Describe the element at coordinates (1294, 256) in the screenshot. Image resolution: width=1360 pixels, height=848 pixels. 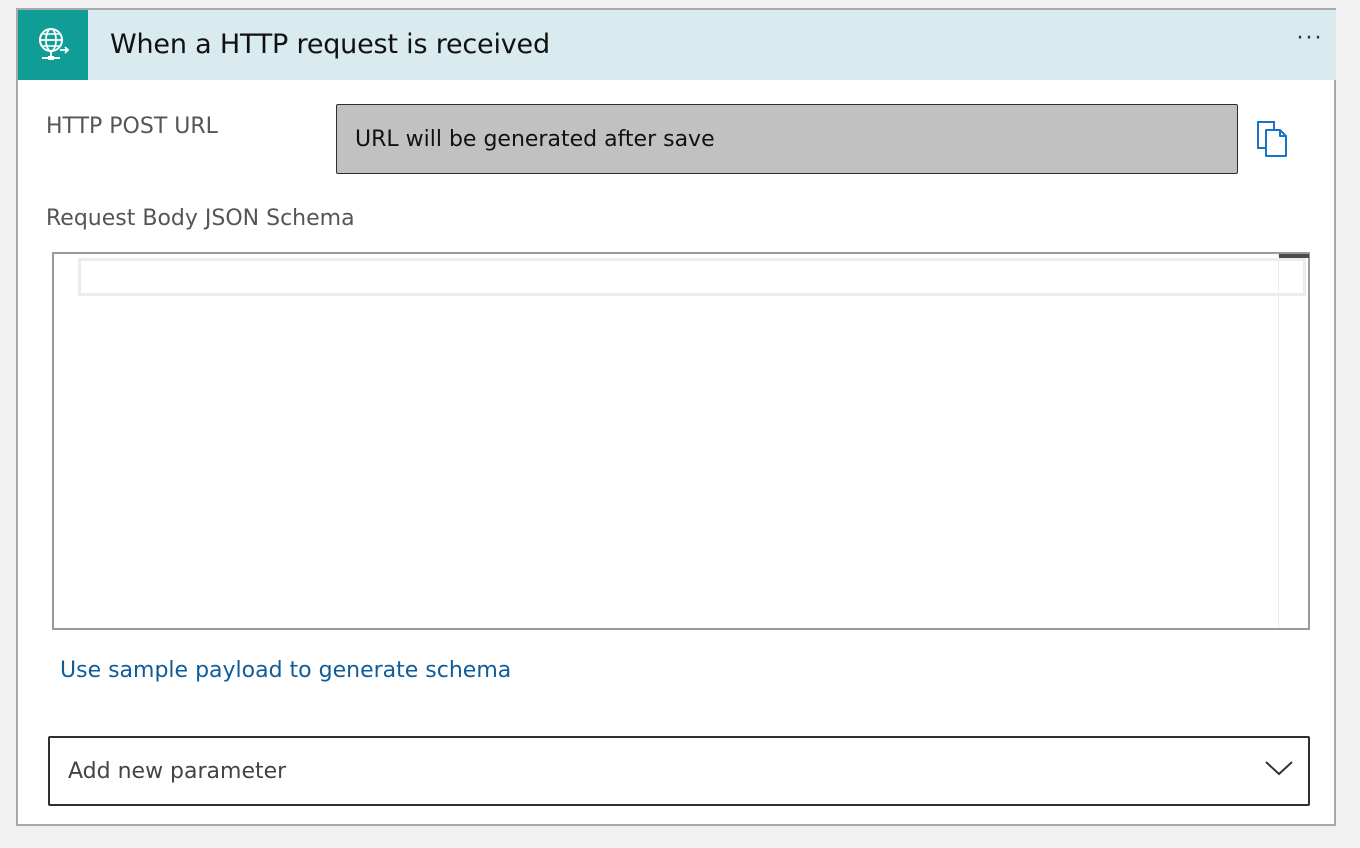
I see `scrollbar-thumb` at that location.